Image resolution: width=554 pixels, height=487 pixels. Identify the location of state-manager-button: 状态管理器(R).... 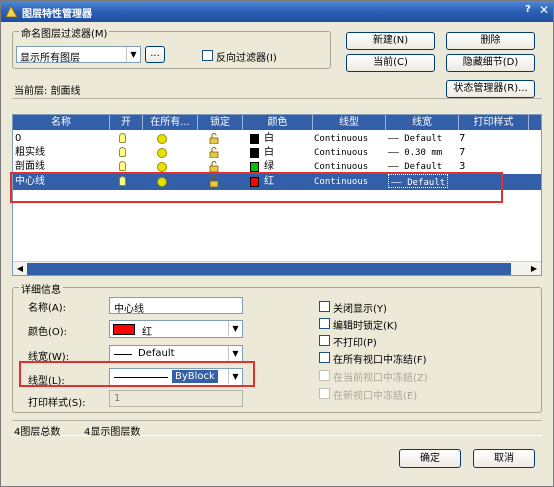
(490, 89).